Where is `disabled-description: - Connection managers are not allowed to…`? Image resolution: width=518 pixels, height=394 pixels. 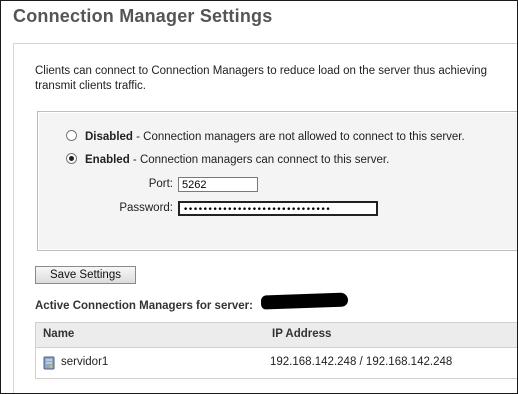
disabled-description: - Connection managers are not allowed to… is located at coordinates (298, 137).